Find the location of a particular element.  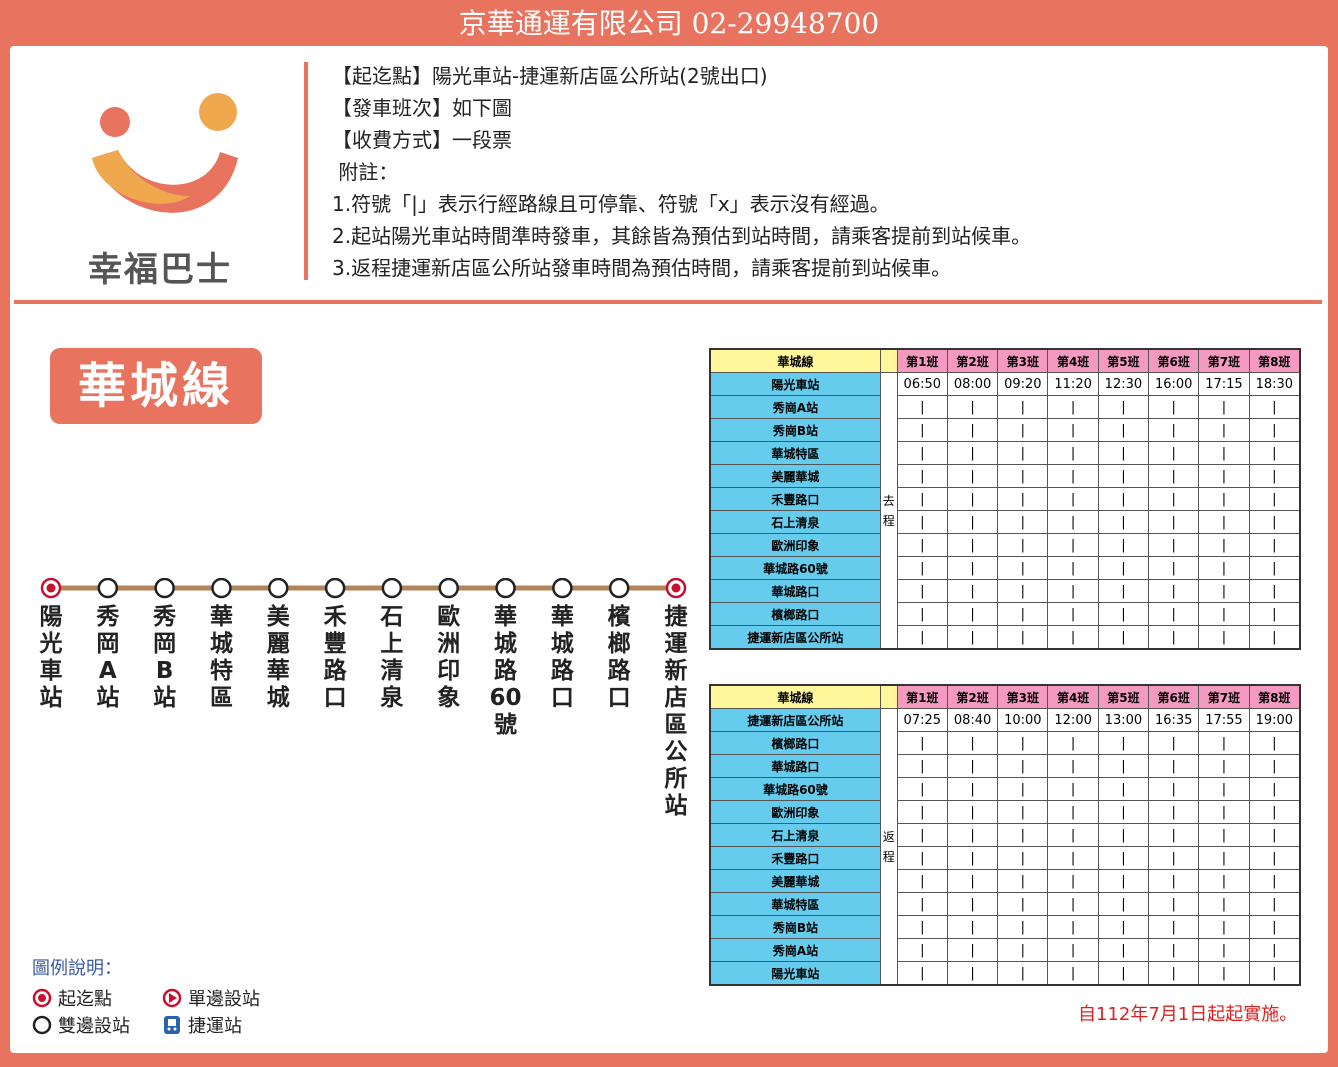

departure-time: 12:00 is located at coordinates (1073, 720).